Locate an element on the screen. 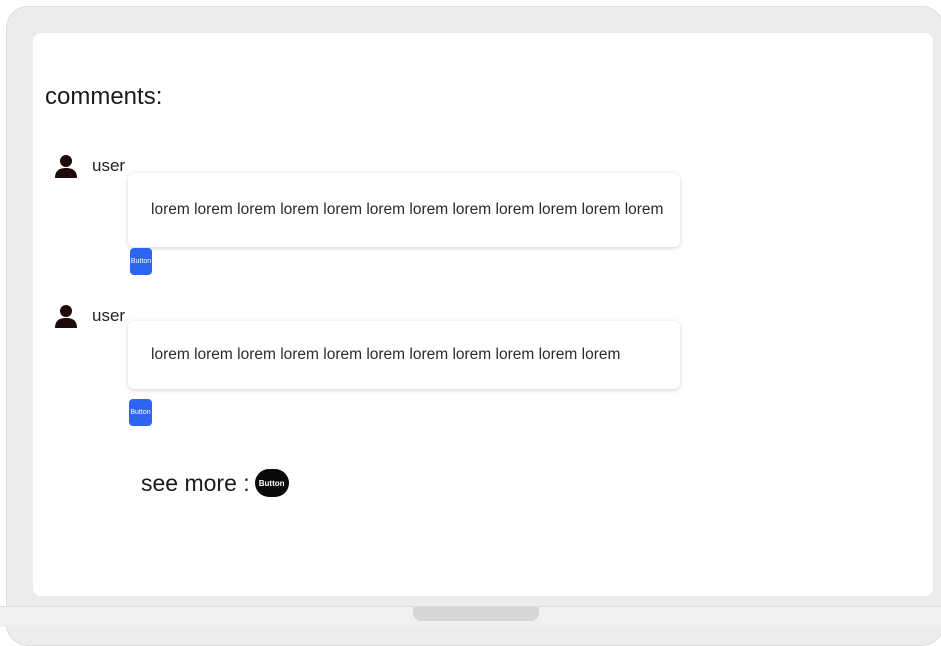 This screenshot has width=941, height=646. laptop-notch is located at coordinates (476, 614).